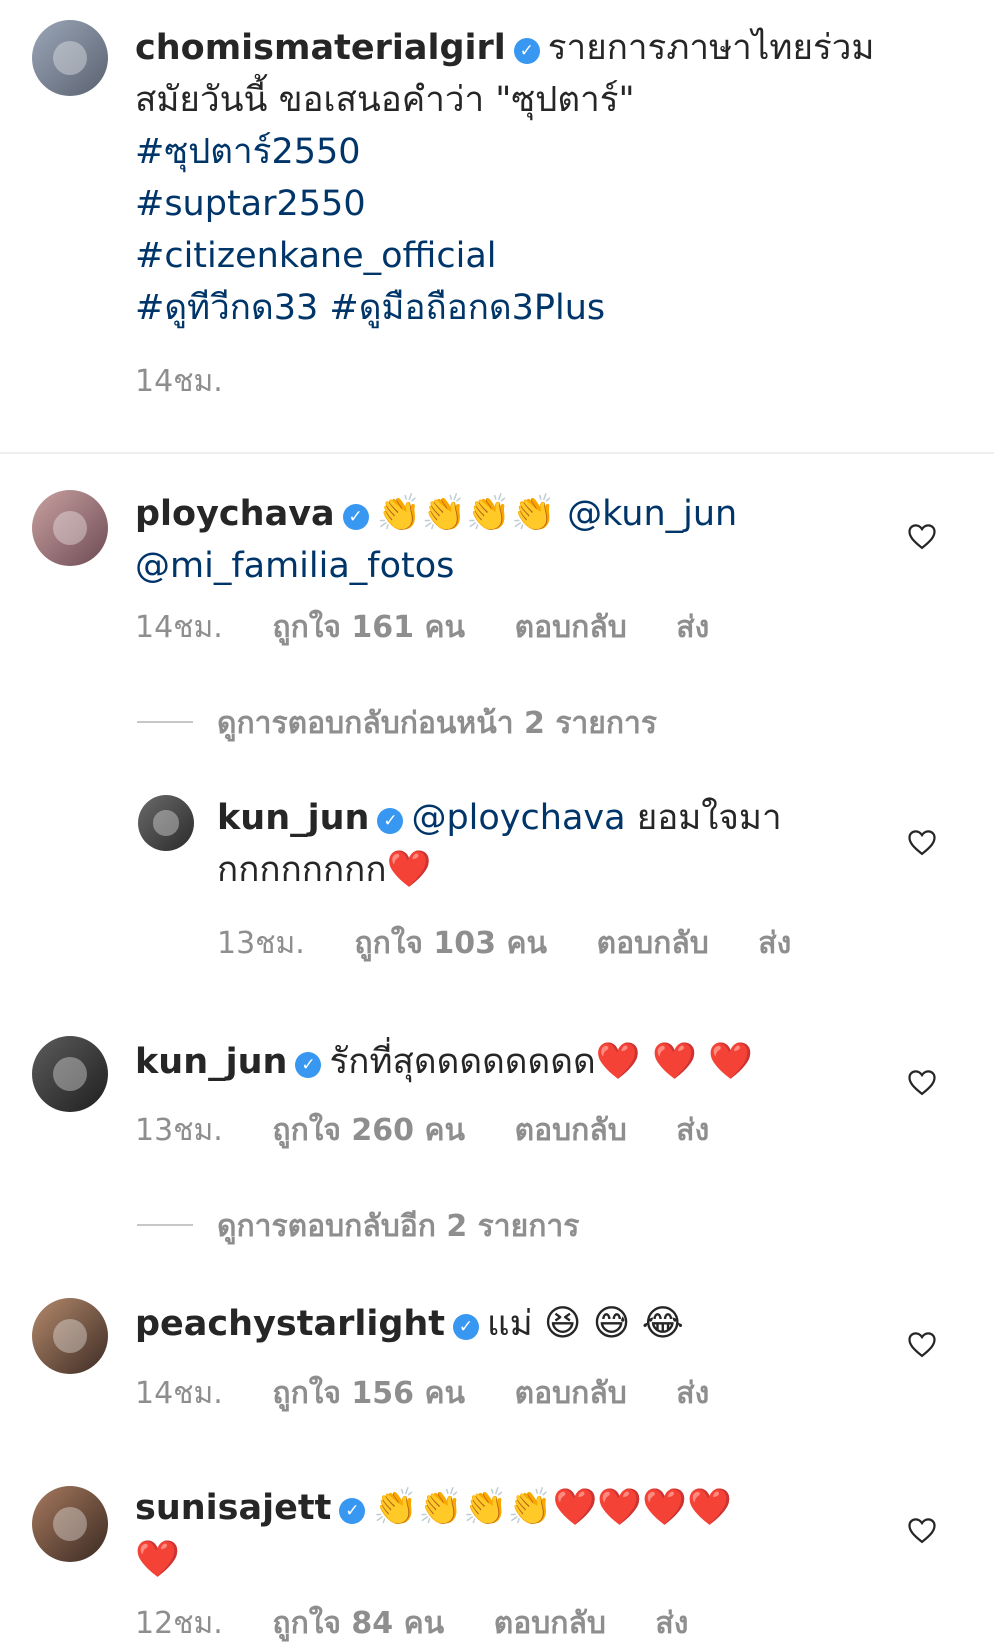 The height and width of the screenshot is (1647, 994). I want to click on mention-link: @mi_familia_fotos, so click(294, 566).